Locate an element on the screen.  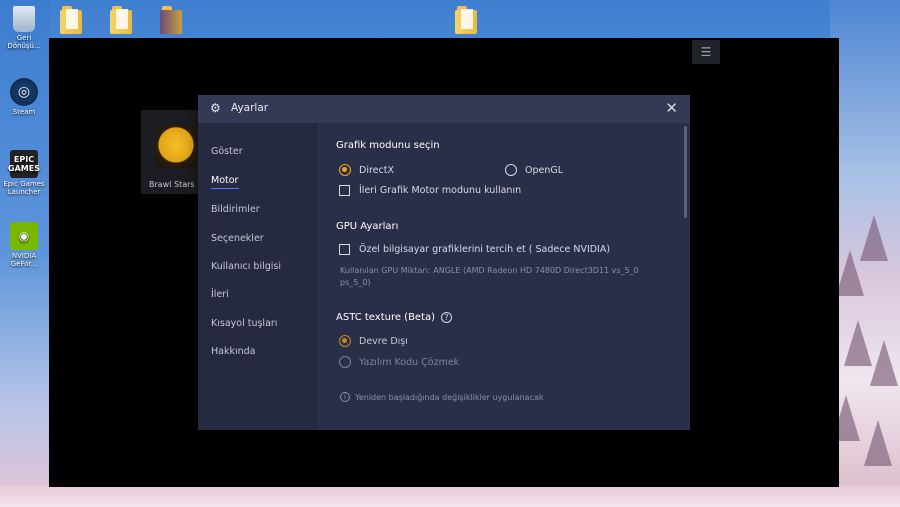
astc-title: ASTC texture (Beta) ? is located at coordinates (394, 317).